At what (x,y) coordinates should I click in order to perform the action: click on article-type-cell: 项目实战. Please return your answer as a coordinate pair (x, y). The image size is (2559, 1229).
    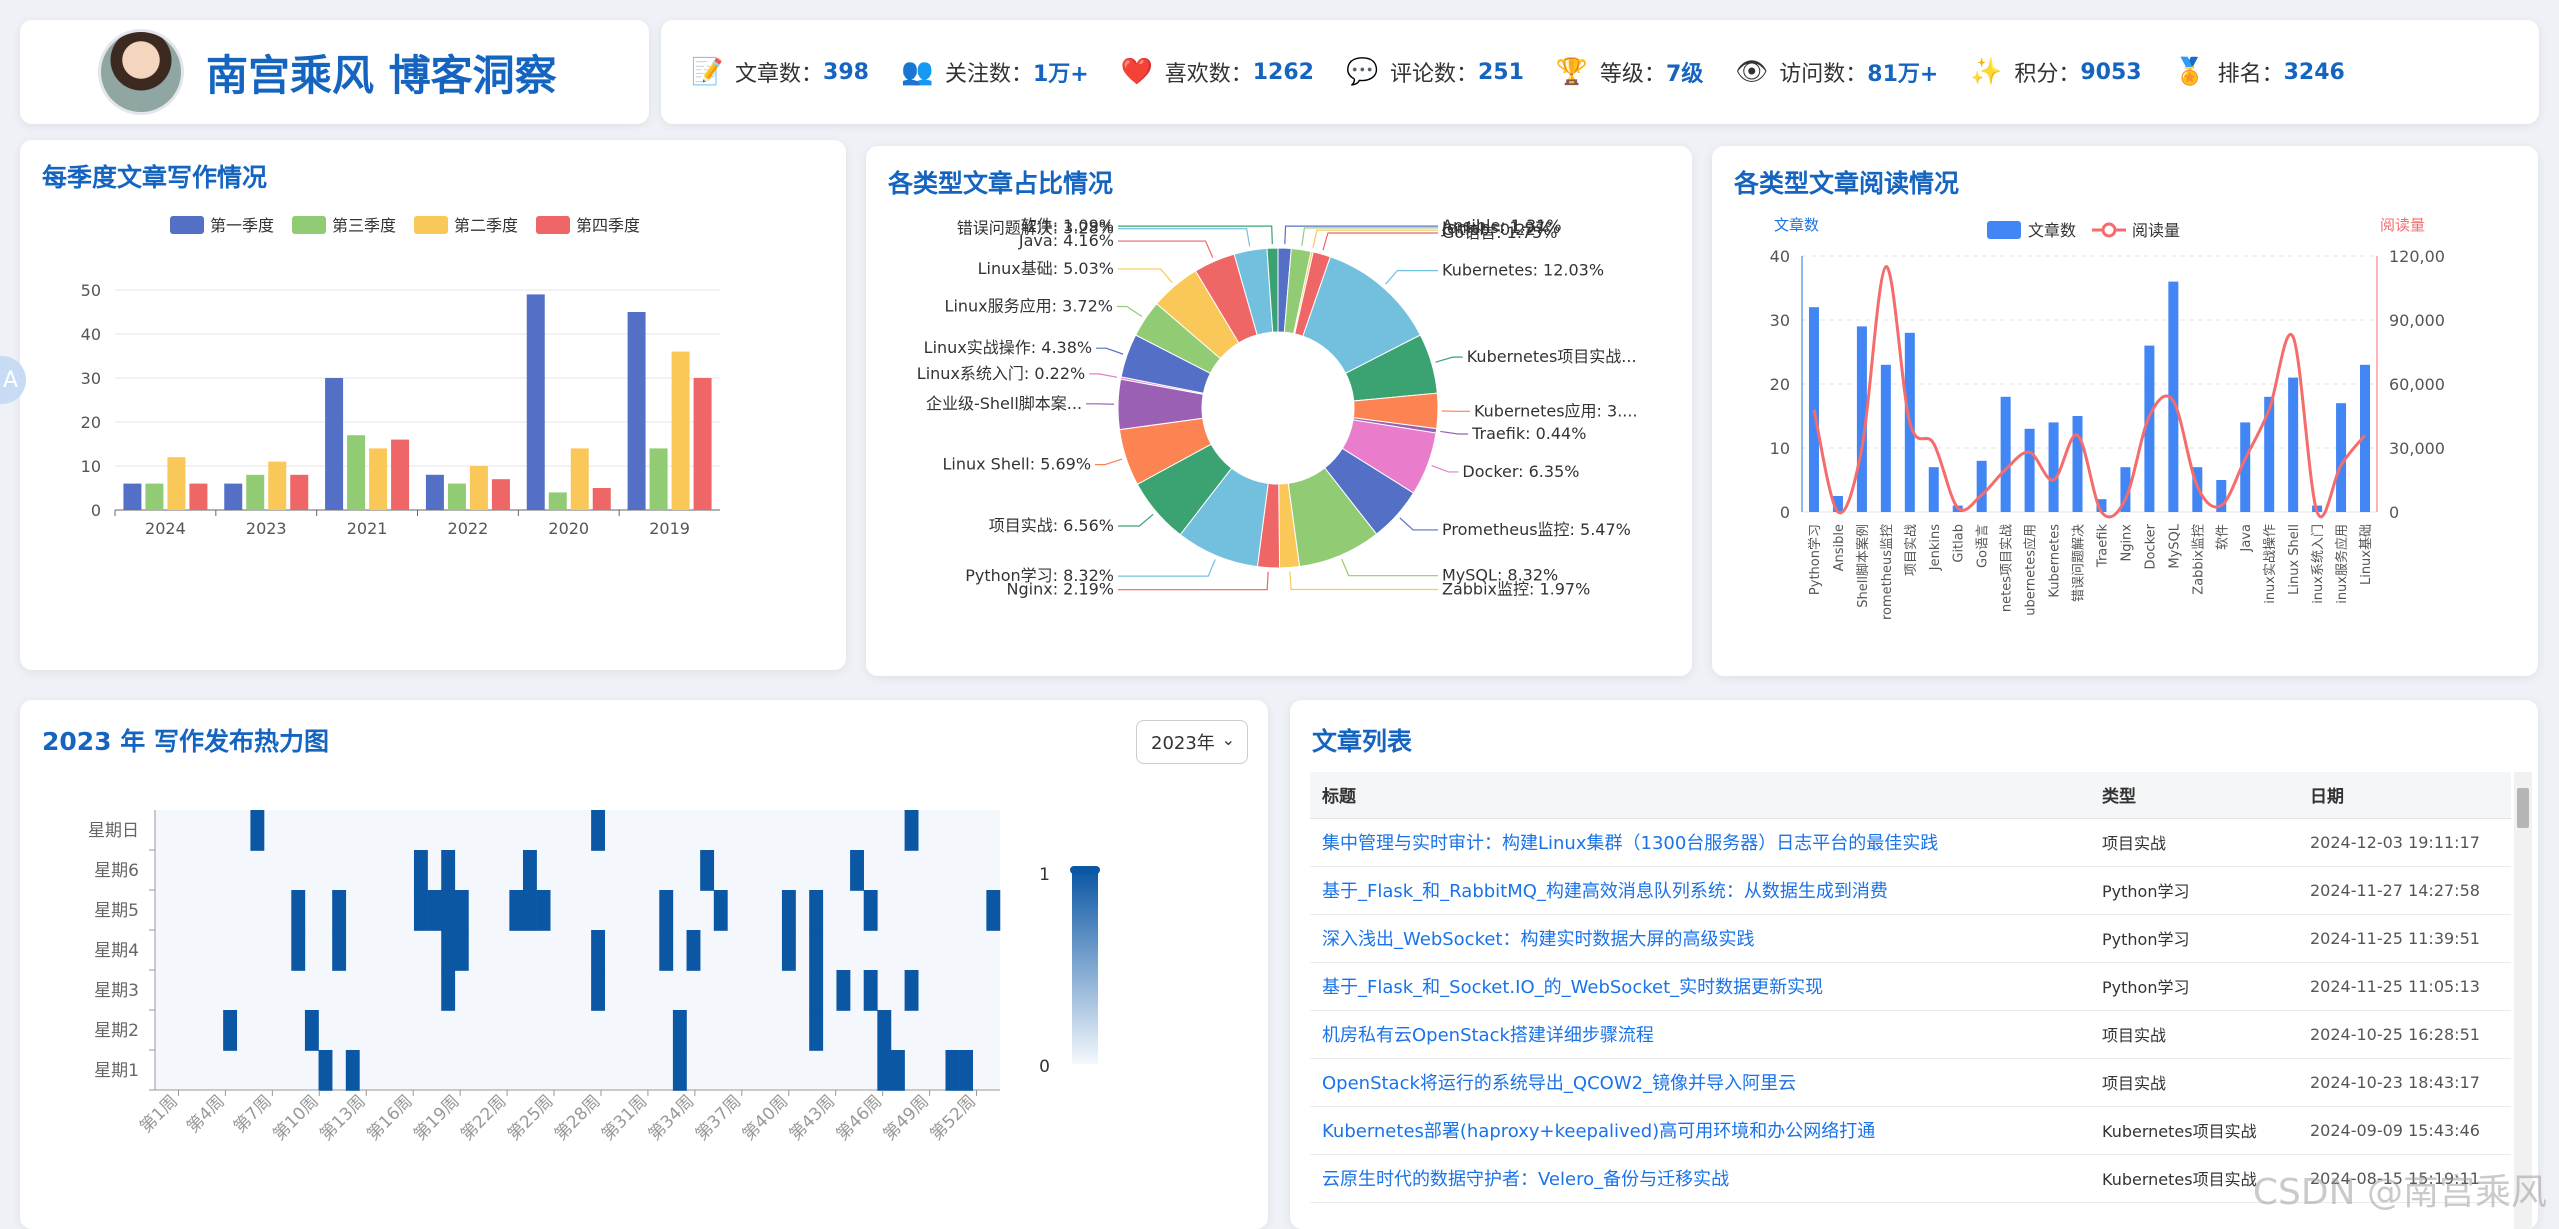
    Looking at the image, I should click on (2194, 1034).